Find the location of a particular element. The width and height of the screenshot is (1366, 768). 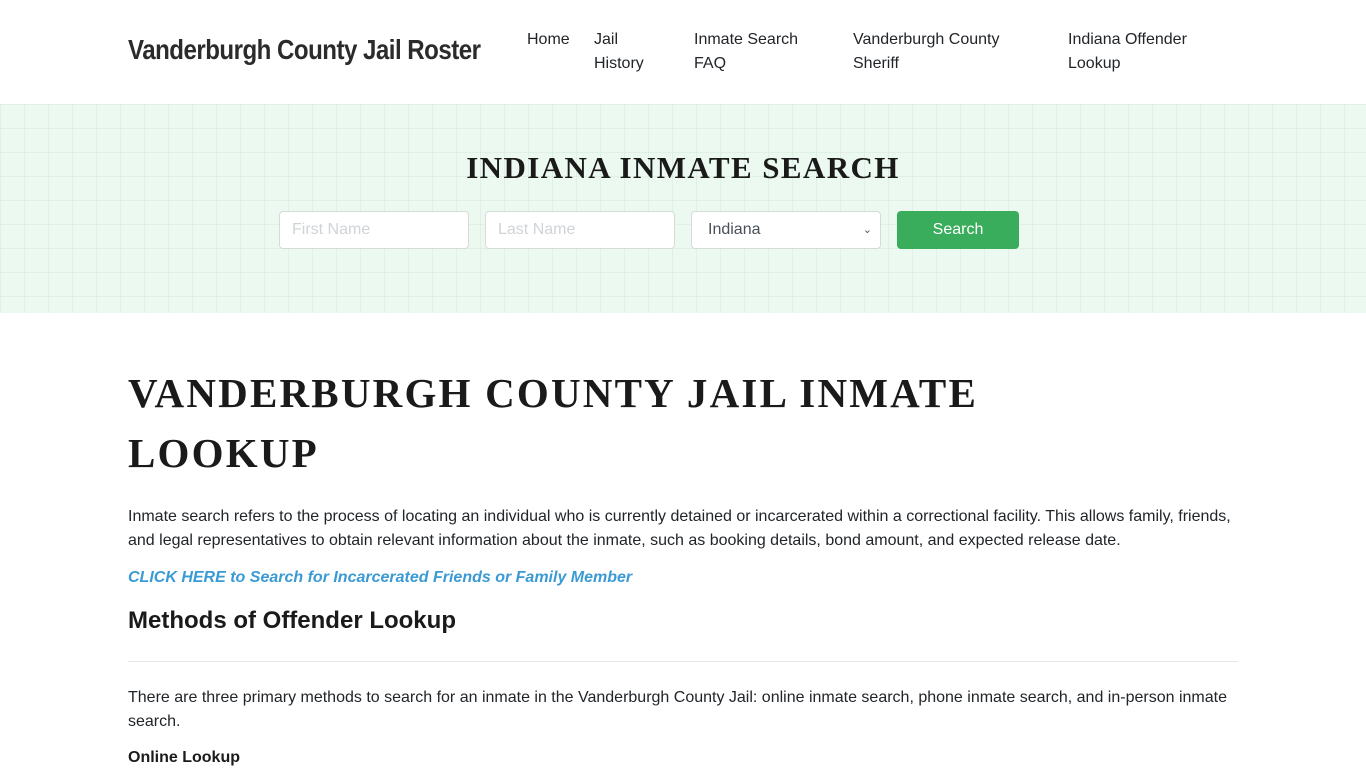

site-brand-link: Vanderburgh County Jail Roster is located at coordinates (304, 50).